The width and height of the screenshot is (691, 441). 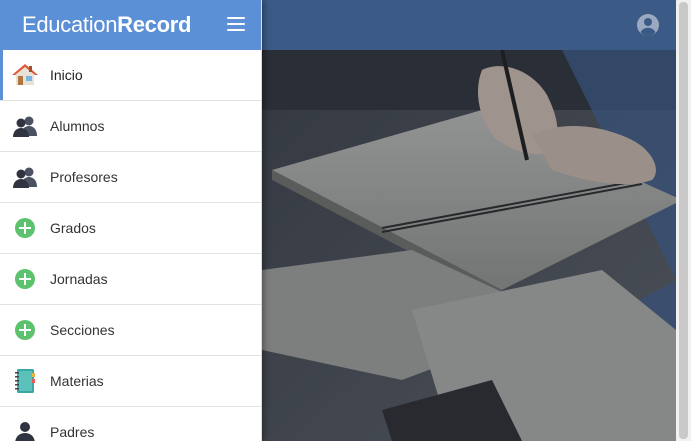 I want to click on sidebar-item-materias: Materias, so click(x=130, y=381).